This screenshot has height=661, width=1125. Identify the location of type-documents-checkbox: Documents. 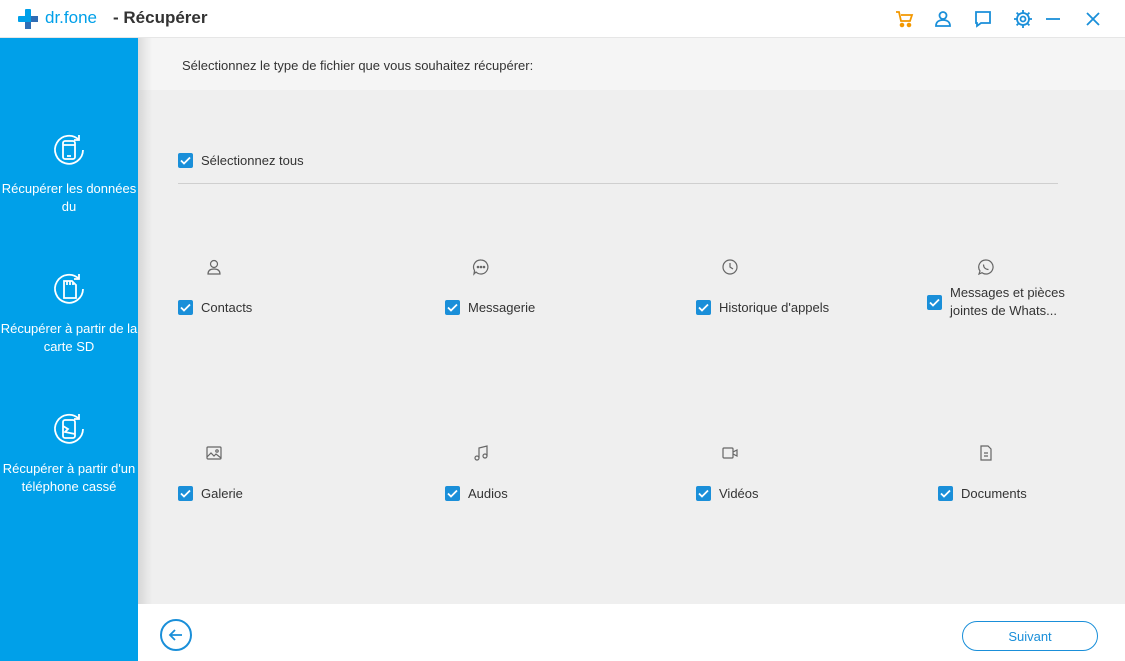
(982, 493).